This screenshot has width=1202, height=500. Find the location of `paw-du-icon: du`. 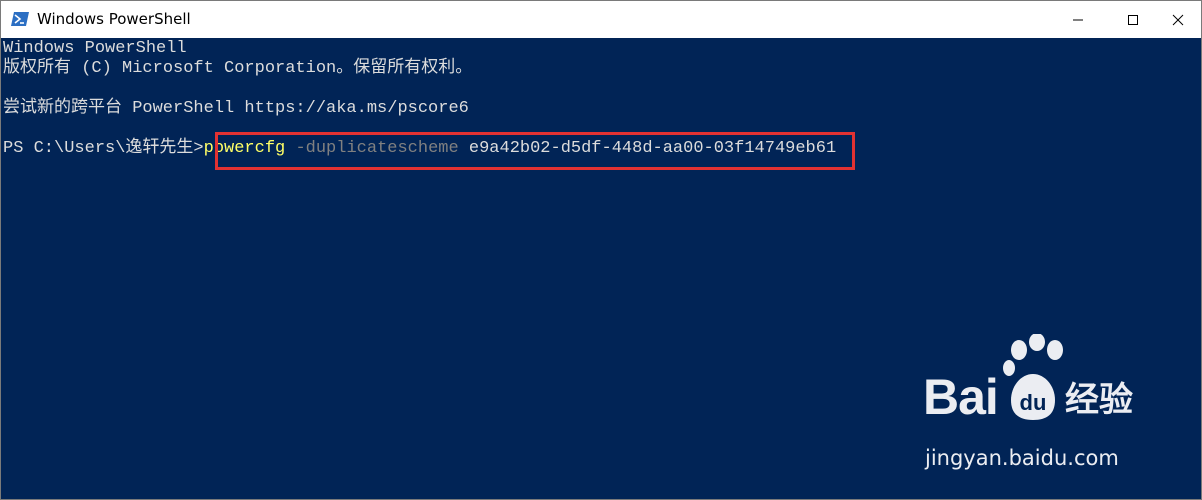

paw-du-icon: du is located at coordinates (1033, 397).